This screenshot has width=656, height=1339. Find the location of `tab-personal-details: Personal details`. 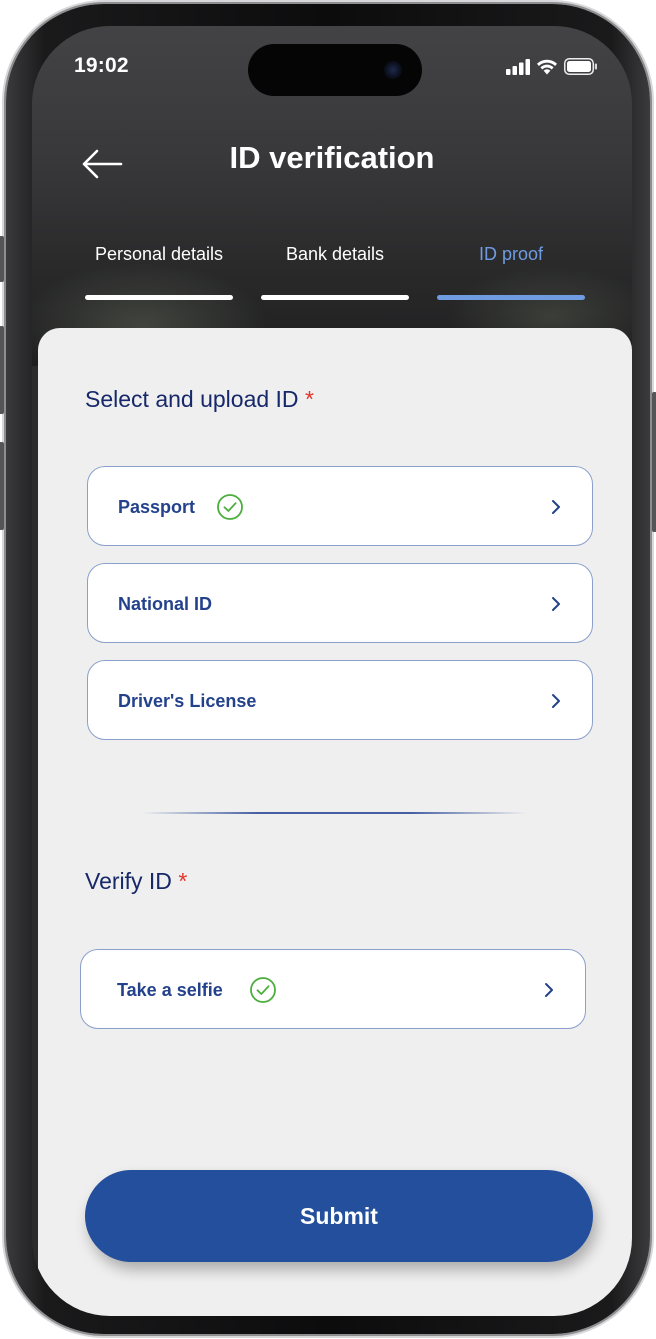

tab-personal-details: Personal details is located at coordinates (159, 274).